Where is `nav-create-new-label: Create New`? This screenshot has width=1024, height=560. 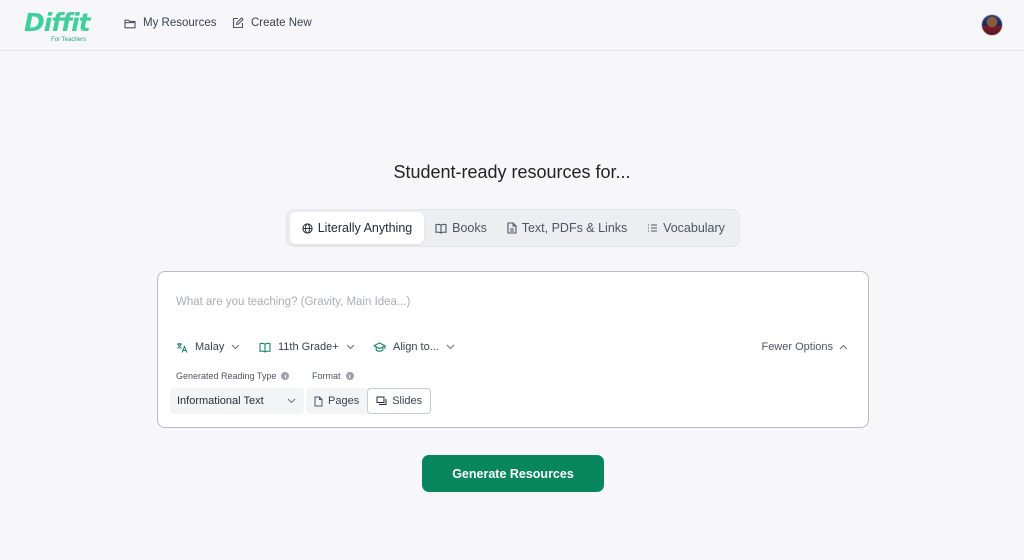
nav-create-new-label: Create New is located at coordinates (281, 23).